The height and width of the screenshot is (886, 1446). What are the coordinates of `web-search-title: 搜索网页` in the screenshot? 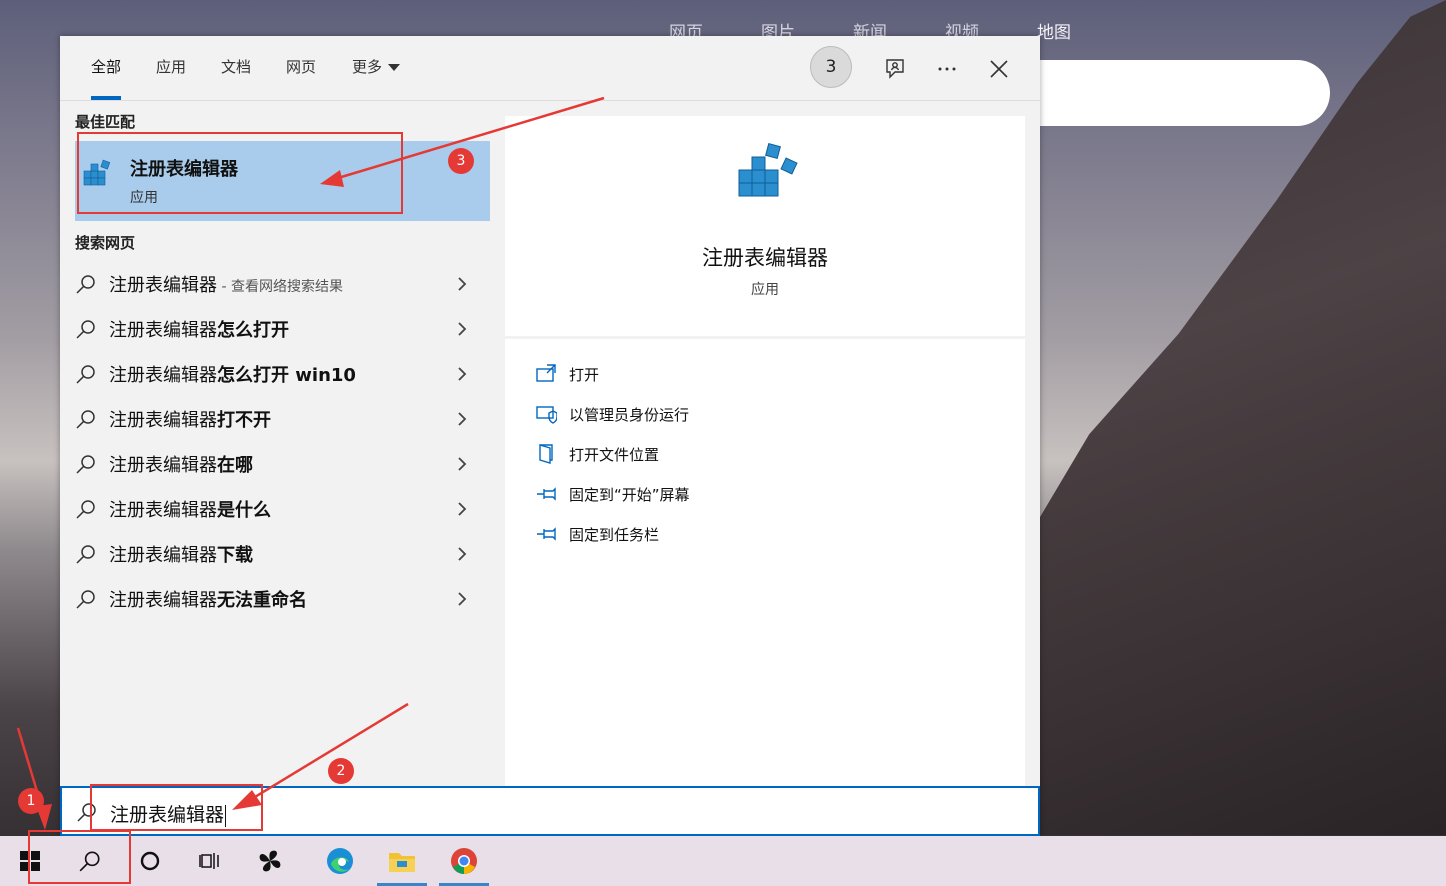 It's located at (105, 243).